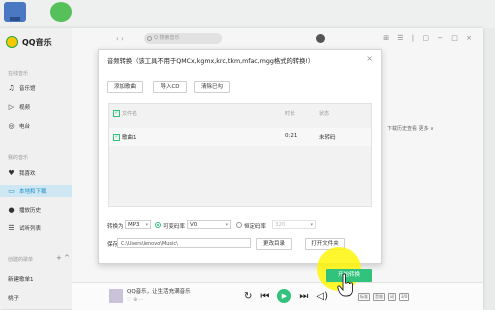 This screenshot has width=495, height=310. What do you see at coordinates (345, 285) in the screenshot?
I see `hand-cursor-icon` at bounding box center [345, 285].